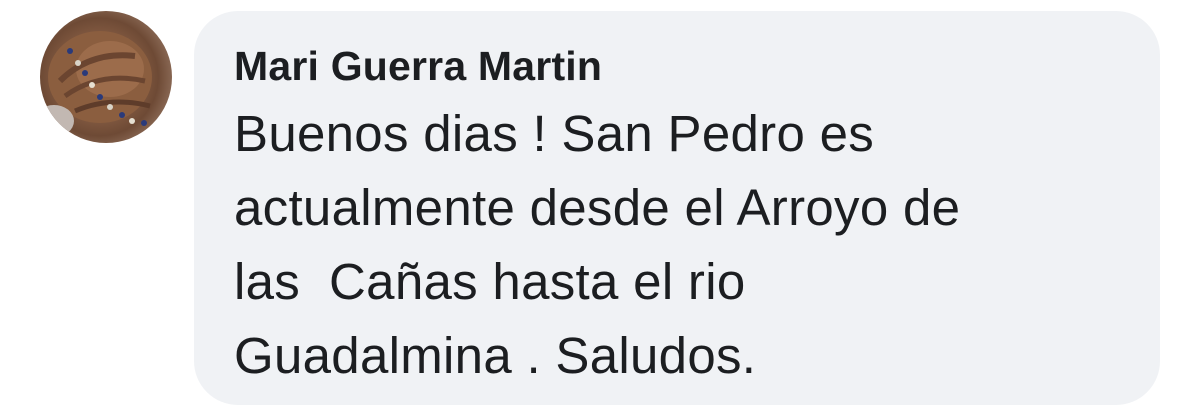  What do you see at coordinates (597, 207) in the screenshot?
I see `comment-text-line: actualmente desde el Arroyo de` at bounding box center [597, 207].